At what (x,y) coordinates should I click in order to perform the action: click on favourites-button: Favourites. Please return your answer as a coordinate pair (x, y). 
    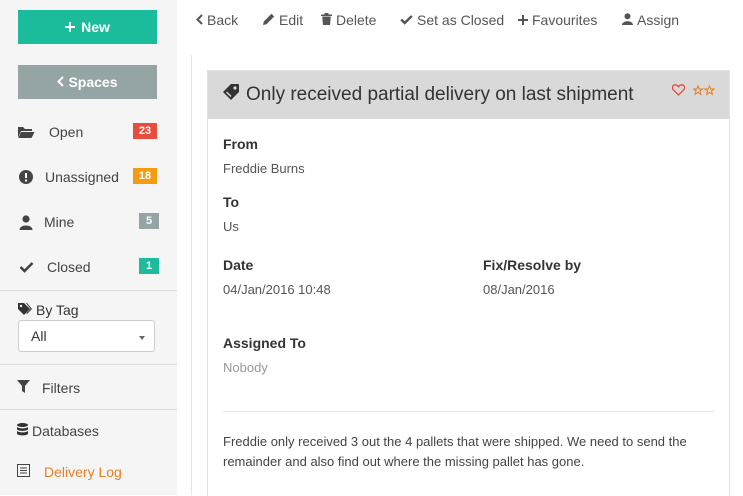
    Looking at the image, I should click on (557, 20).